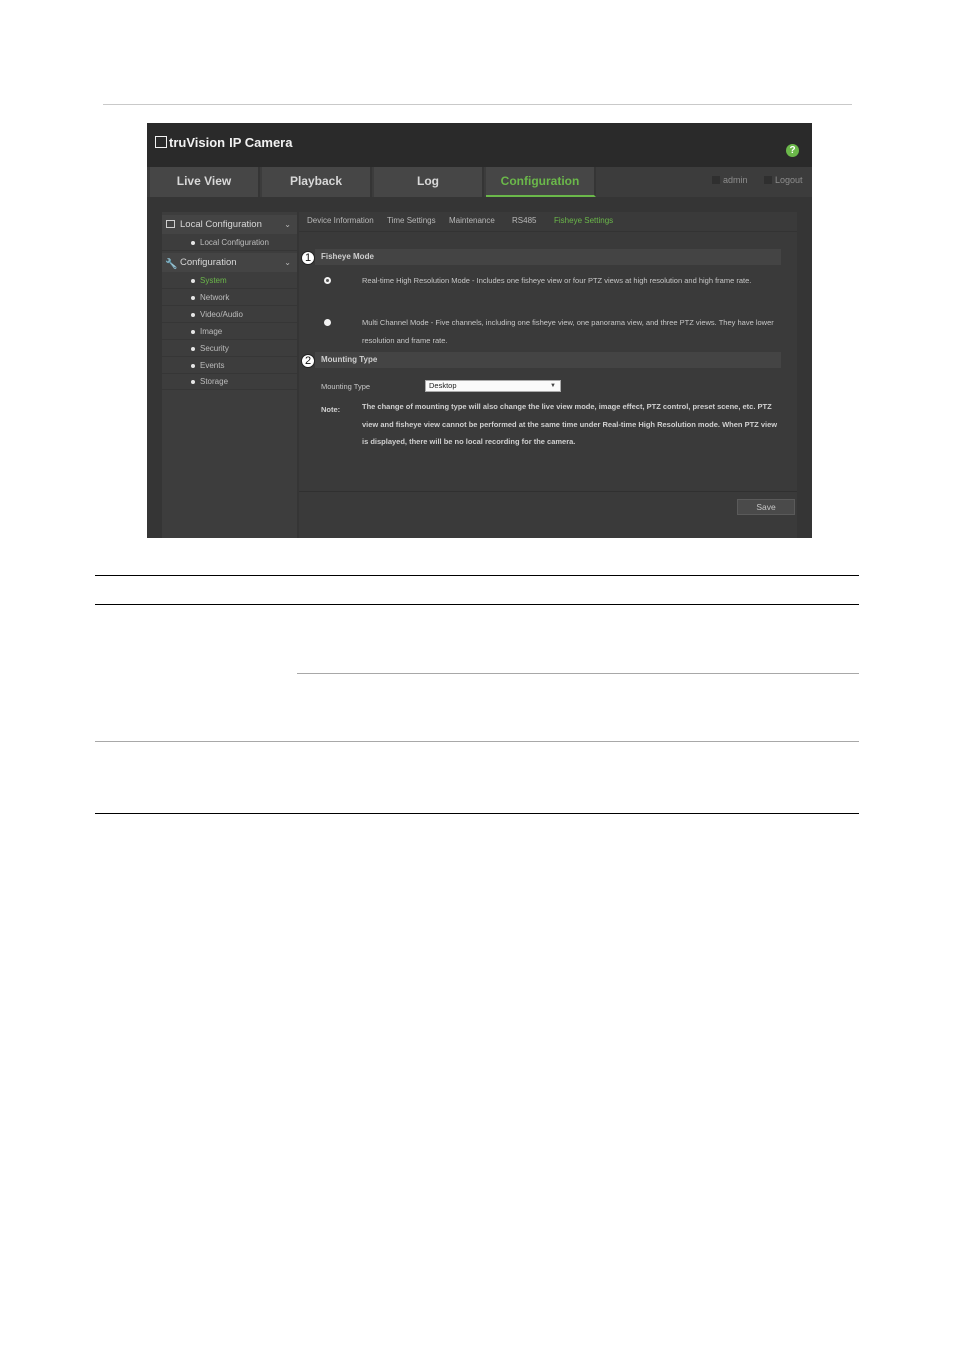  Describe the element at coordinates (331, 409) in the screenshot. I see `note-label: Note:` at that location.